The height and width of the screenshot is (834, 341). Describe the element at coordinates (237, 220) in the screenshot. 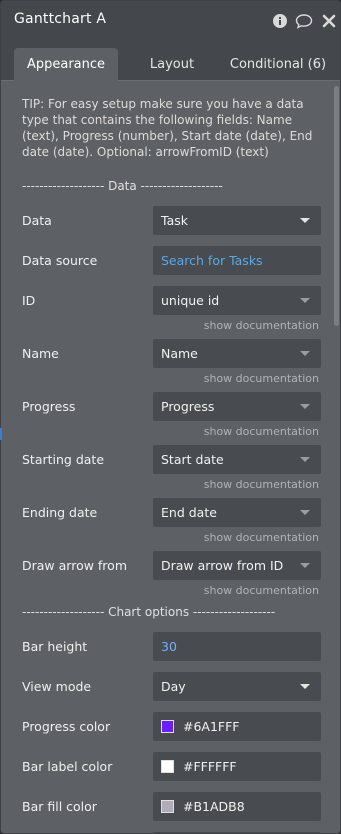

I see `data-type-dropdown: Task` at that location.